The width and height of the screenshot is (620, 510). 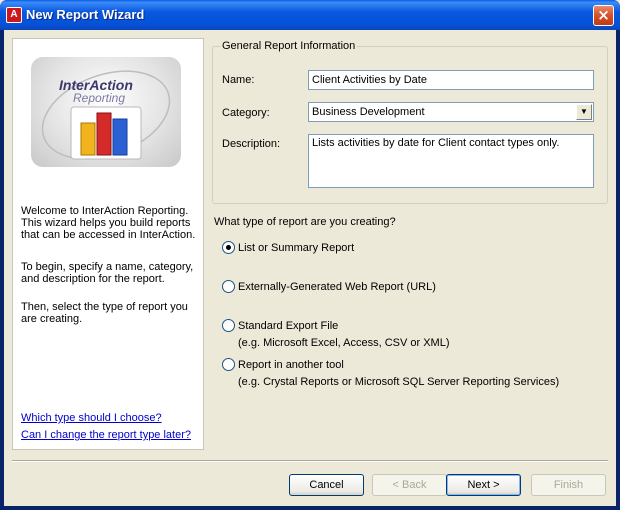 What do you see at coordinates (228, 247) in the screenshot?
I see `radio-list-summary` at bounding box center [228, 247].